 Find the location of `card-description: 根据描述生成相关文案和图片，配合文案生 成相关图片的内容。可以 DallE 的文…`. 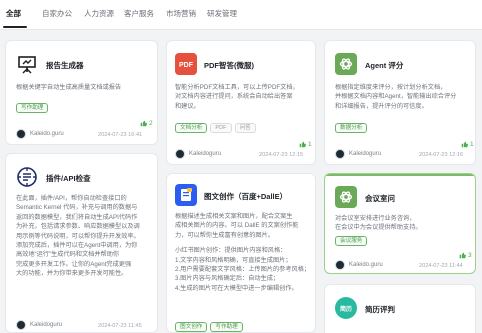

card-description: 根据描述生成相关文案和图片，配合文案生 成相关图片的内容。可以 DallE 的文… is located at coordinates (243, 252).